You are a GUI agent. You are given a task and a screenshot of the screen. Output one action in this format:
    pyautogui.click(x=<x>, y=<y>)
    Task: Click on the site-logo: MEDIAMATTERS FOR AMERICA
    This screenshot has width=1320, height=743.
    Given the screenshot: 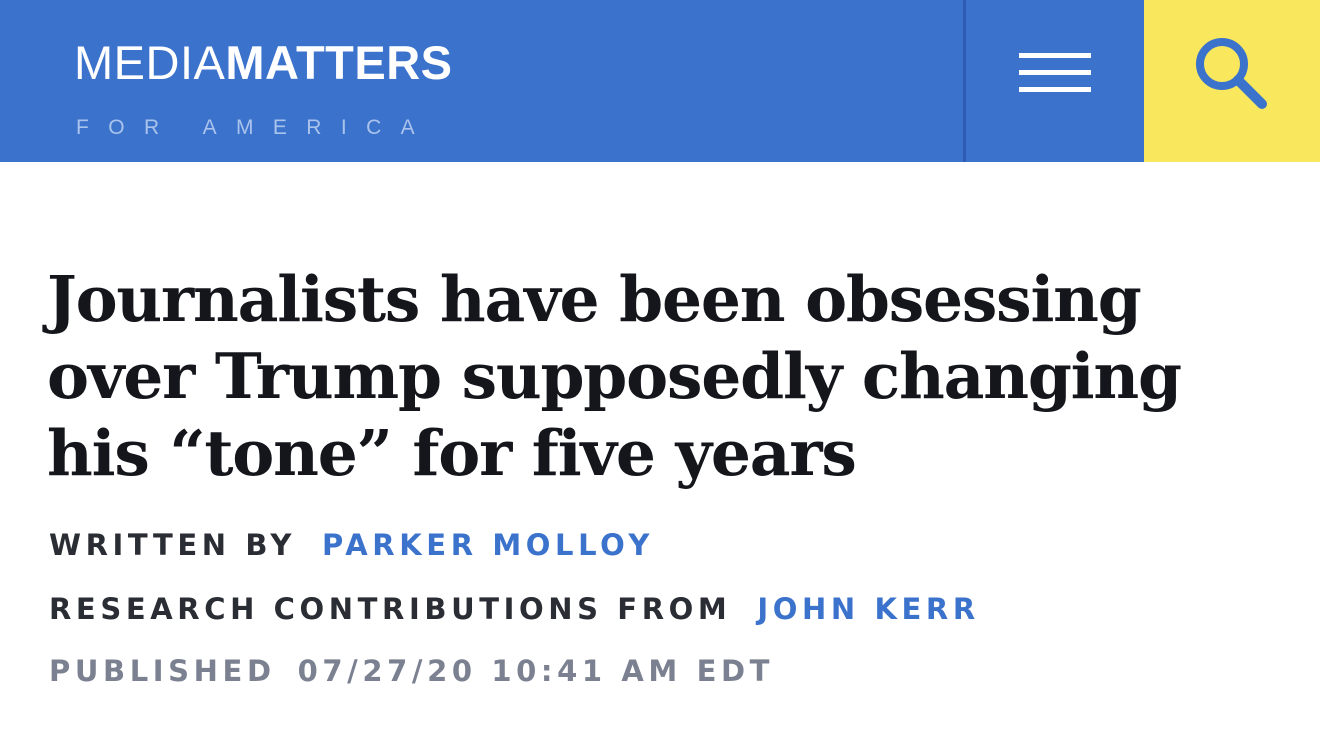 What is the action you would take?
    pyautogui.click(x=284, y=88)
    